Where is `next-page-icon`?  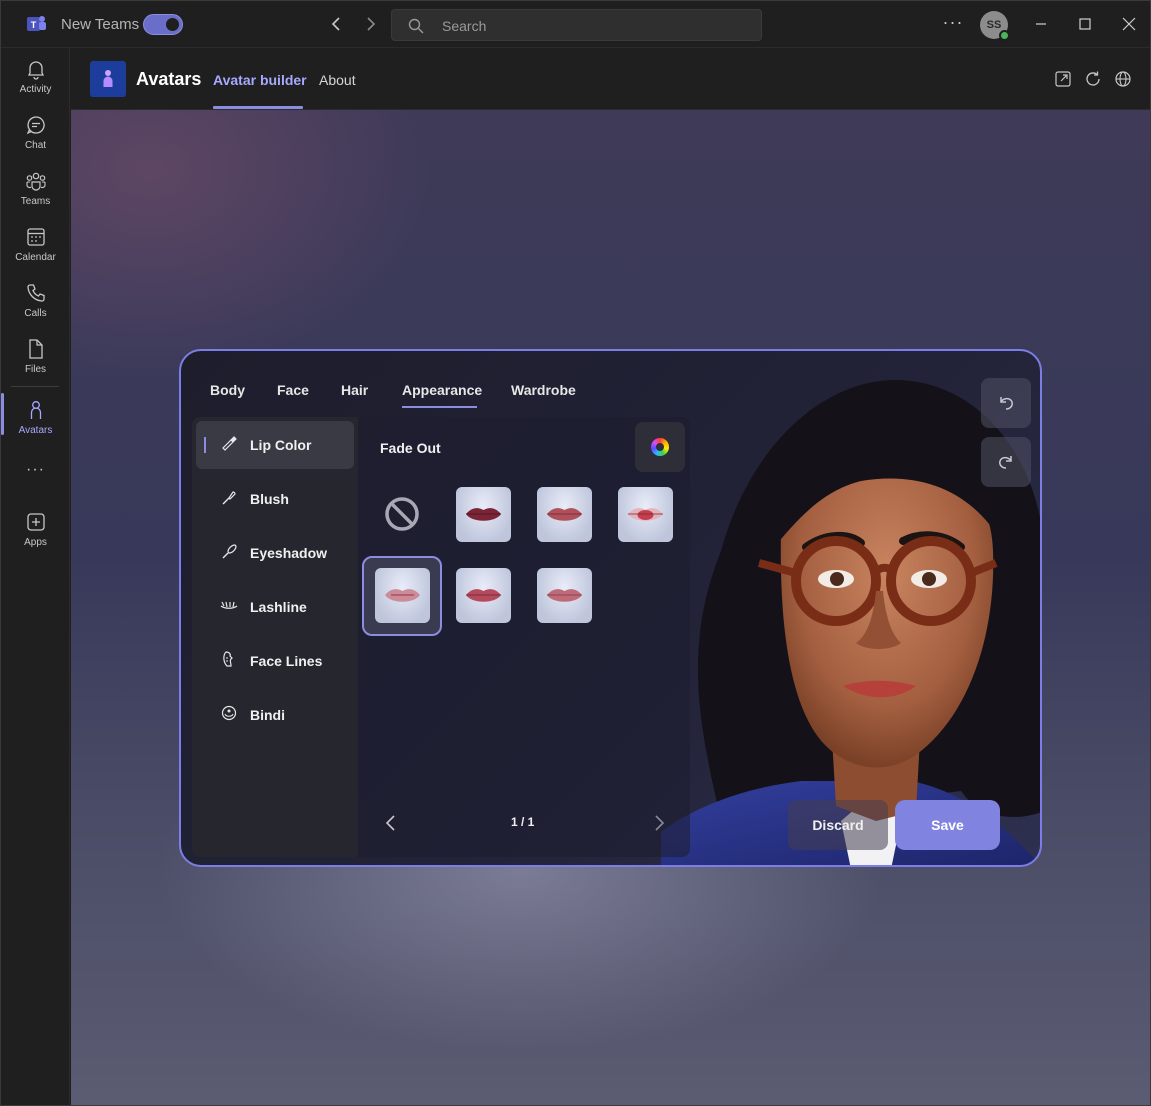
next-page-icon is located at coordinates (659, 823).